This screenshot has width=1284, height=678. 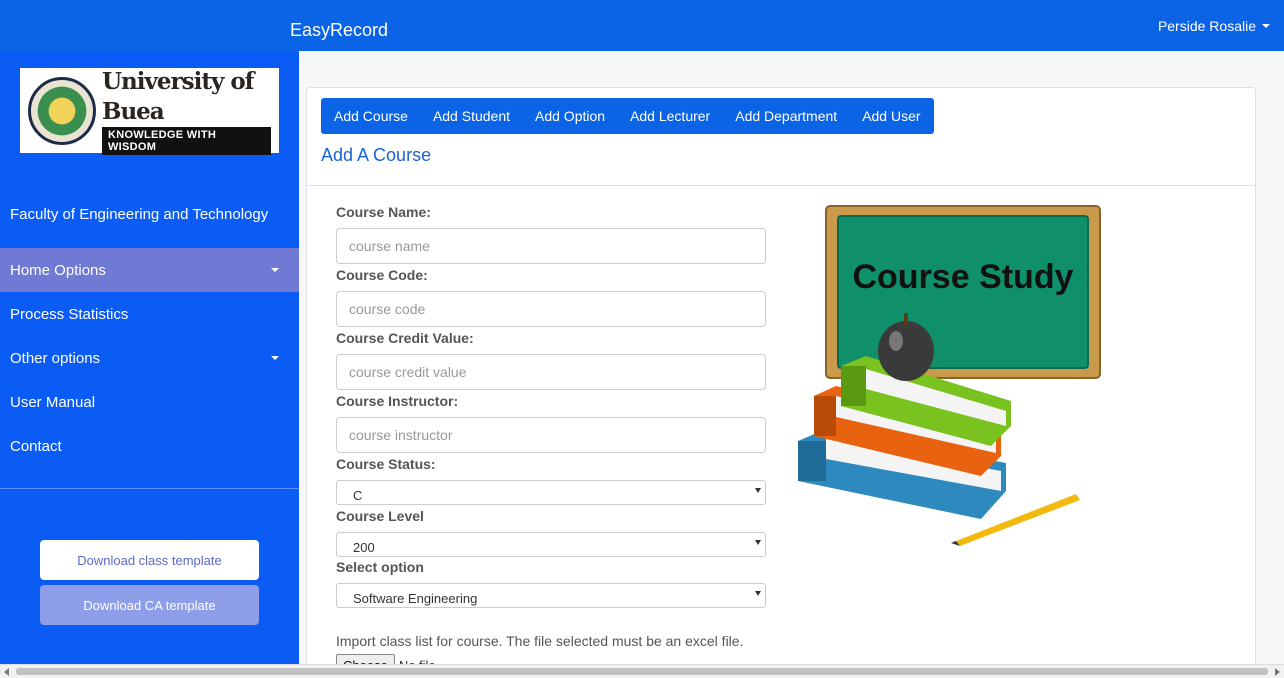 I want to click on course-status-select: C, so click(x=551, y=492).